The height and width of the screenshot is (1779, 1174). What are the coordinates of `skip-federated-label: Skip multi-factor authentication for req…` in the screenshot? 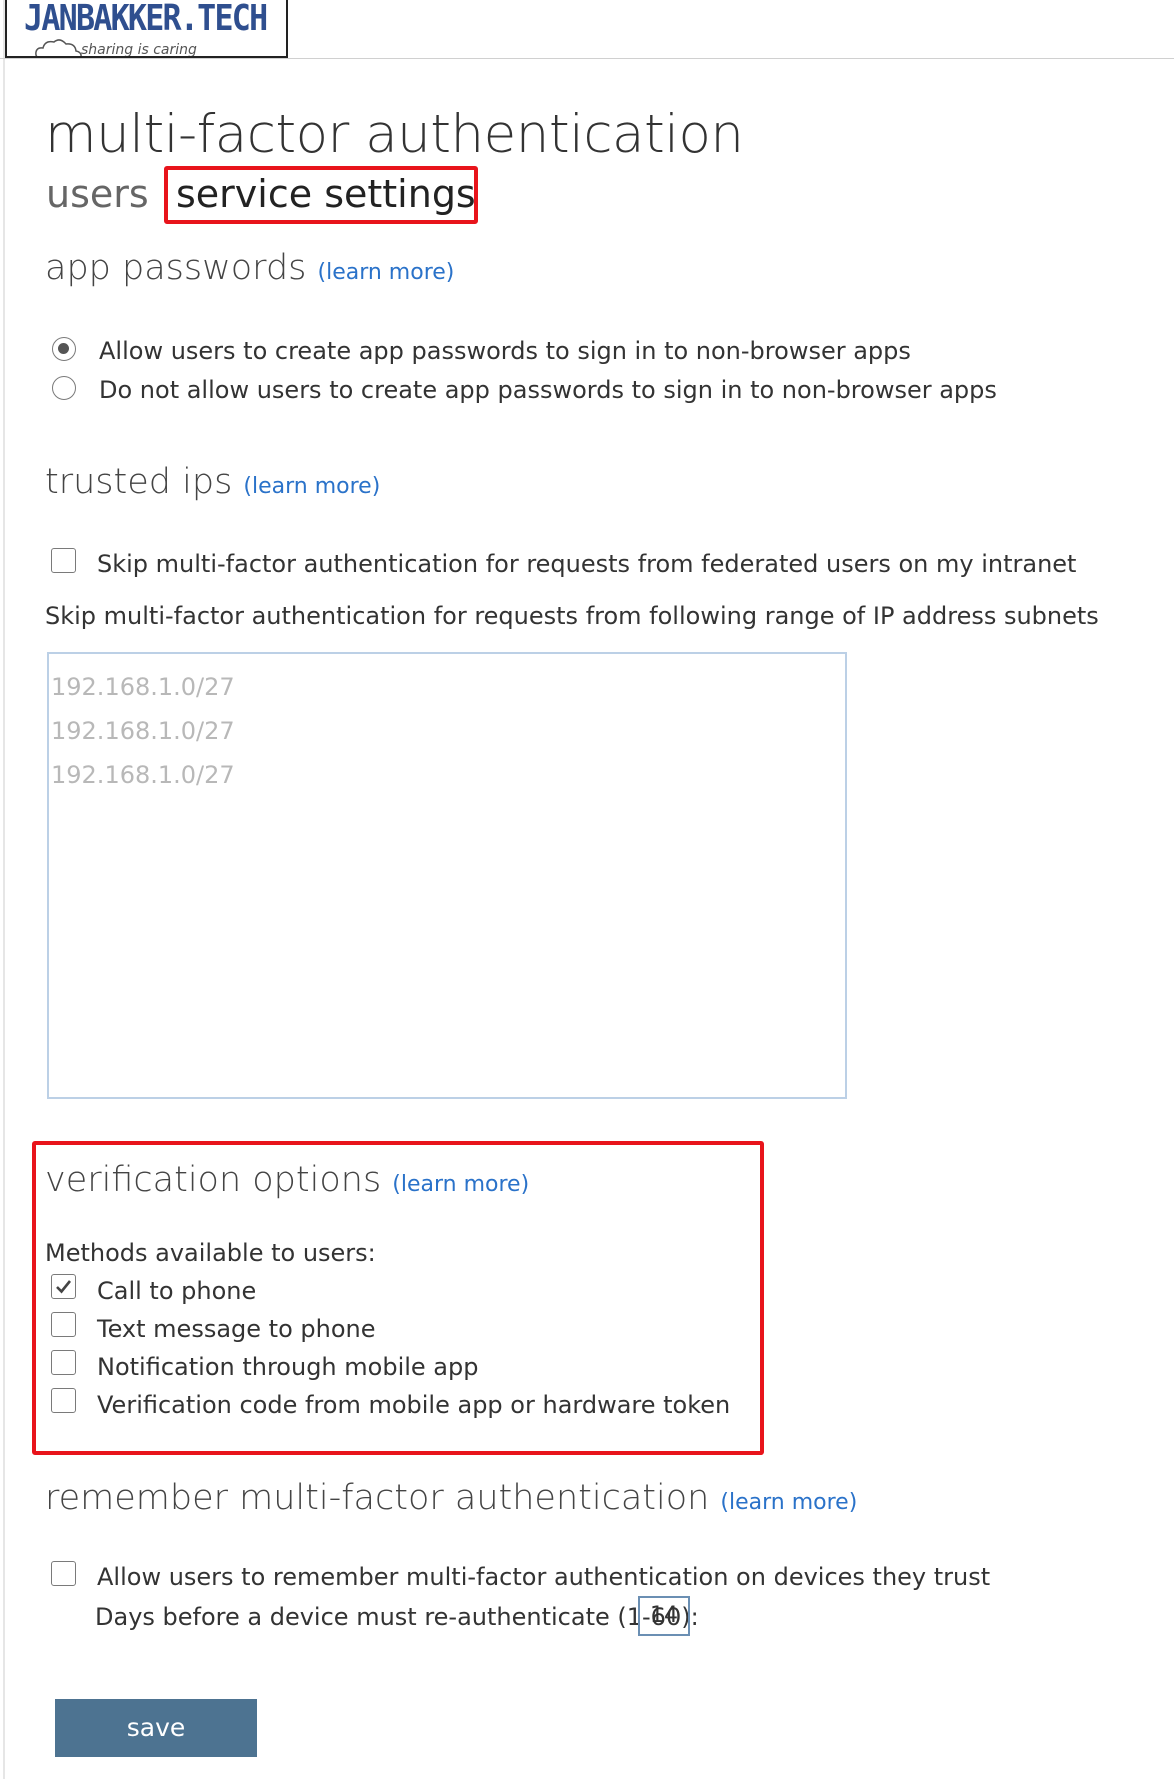 It's located at (587, 564).